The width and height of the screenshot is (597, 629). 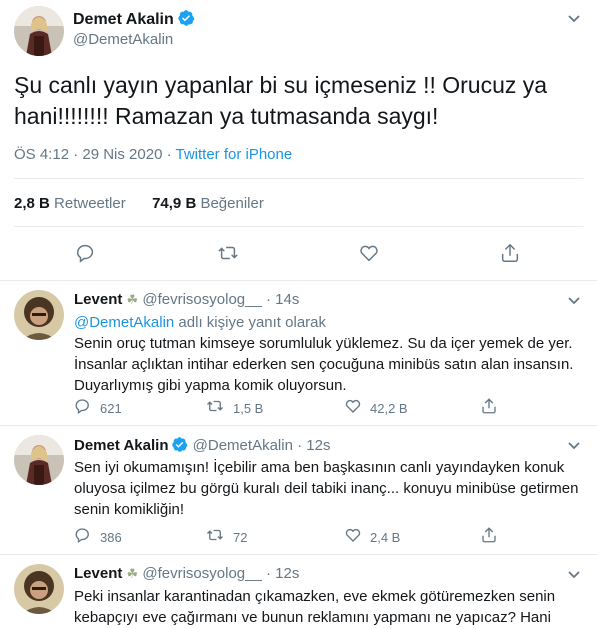 What do you see at coordinates (287, 299) in the screenshot?
I see `tweet-timestamp: 14s` at bounding box center [287, 299].